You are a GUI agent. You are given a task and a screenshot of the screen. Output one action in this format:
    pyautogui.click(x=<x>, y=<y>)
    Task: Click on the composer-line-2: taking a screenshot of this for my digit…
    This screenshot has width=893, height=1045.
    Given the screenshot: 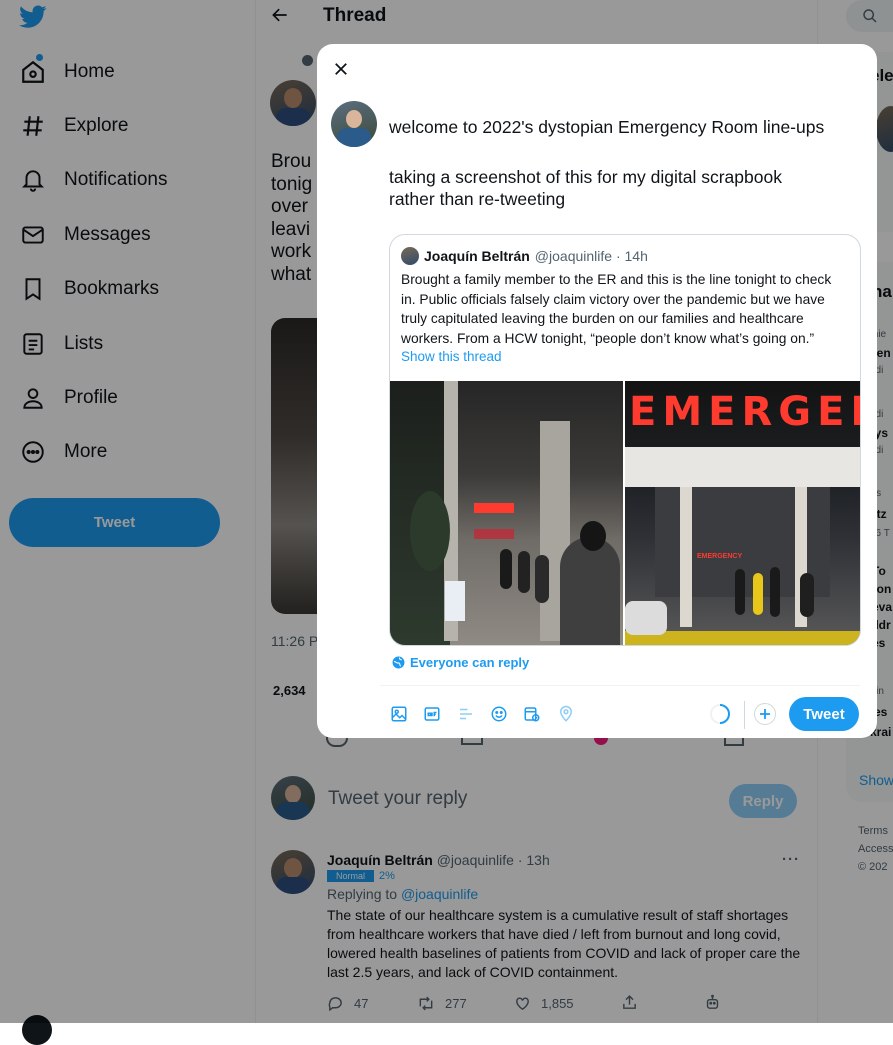 What is the action you would take?
    pyautogui.click(x=585, y=188)
    